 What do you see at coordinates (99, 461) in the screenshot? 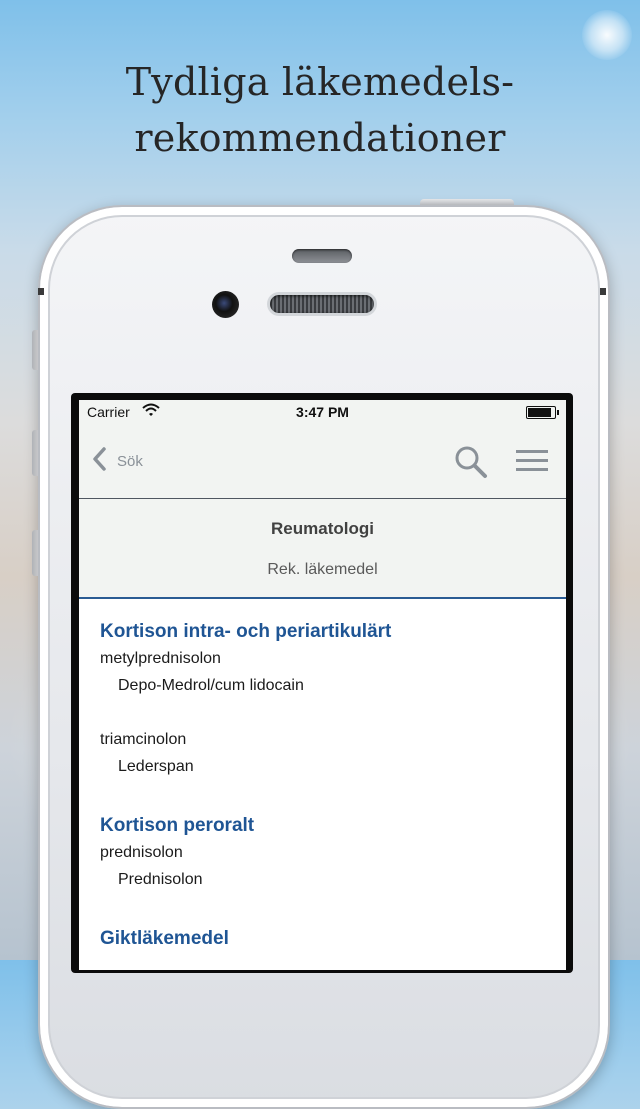
I see `chevron-left-icon` at bounding box center [99, 461].